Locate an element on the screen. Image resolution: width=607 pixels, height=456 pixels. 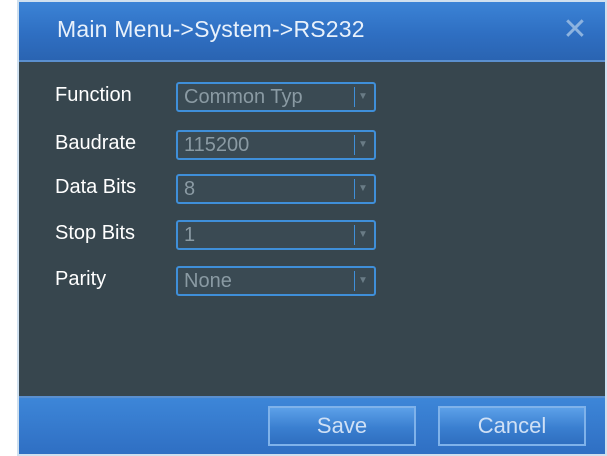
baudrate-row: Baudrate 115200 ▼ is located at coordinates (312, 147).